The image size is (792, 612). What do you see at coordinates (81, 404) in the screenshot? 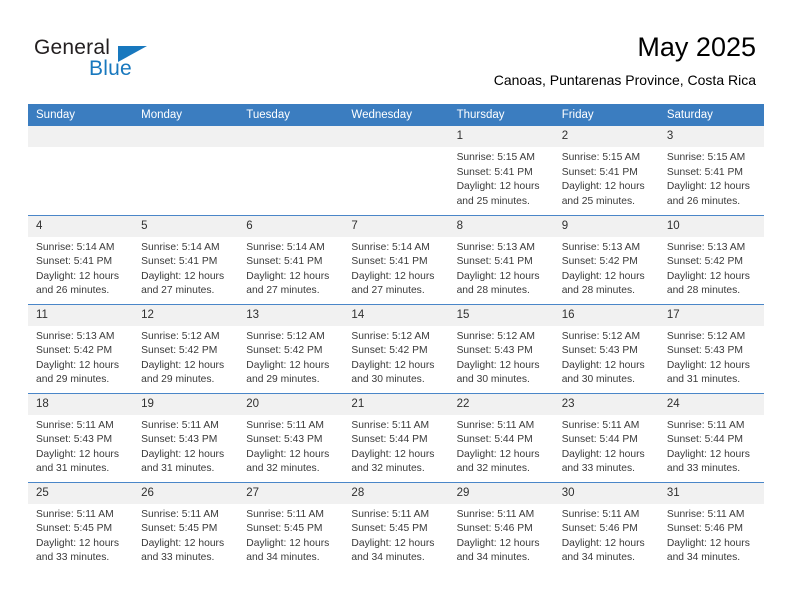
I see `day-number: 18` at bounding box center [81, 404].